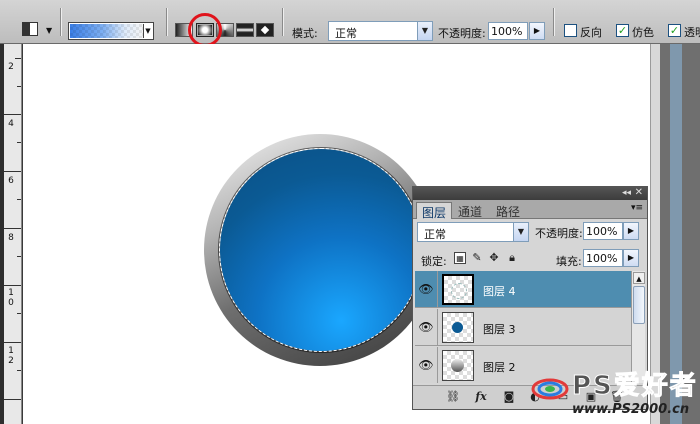  Describe the element at coordinates (638, 327) in the screenshot. I see `layers-scrollbar: ▲` at that location.